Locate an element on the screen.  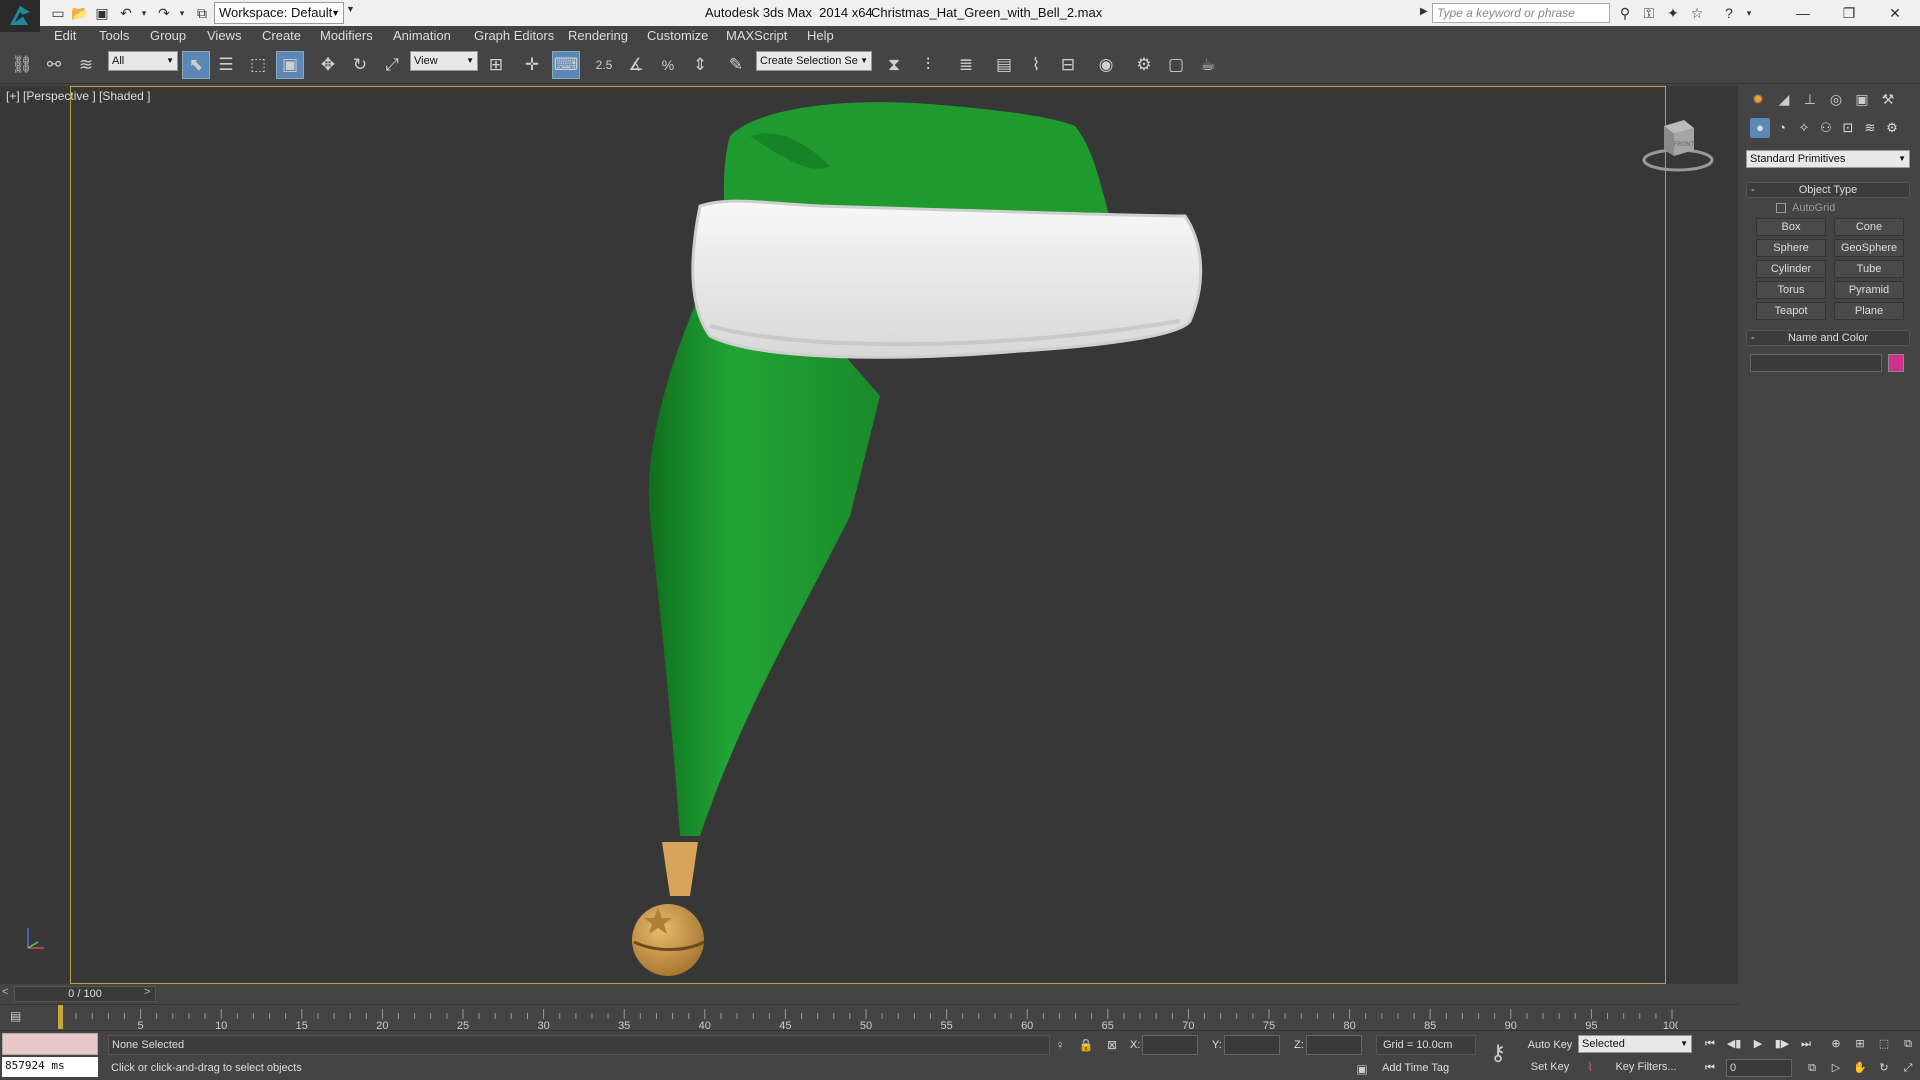
create-tab-icon: ✹ is located at coordinates (1758, 99).